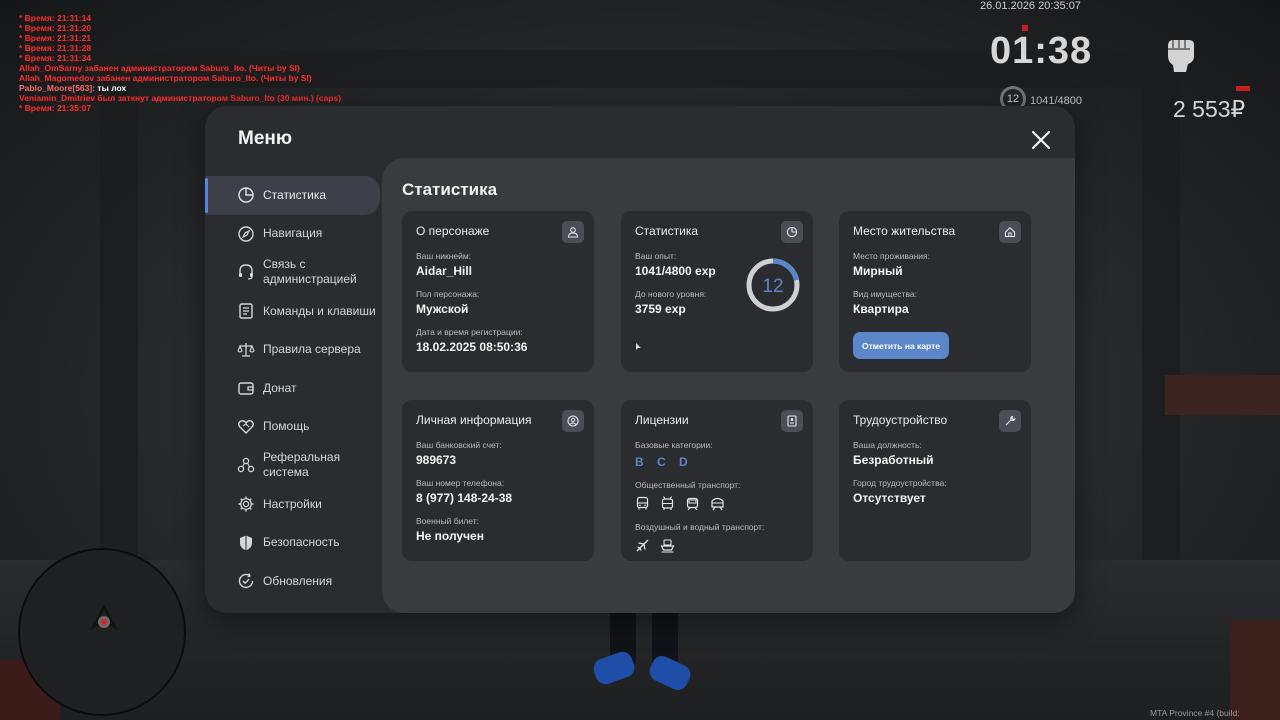 The width and height of the screenshot is (1280, 720). I want to click on gender-value: Мужской, so click(442, 309).